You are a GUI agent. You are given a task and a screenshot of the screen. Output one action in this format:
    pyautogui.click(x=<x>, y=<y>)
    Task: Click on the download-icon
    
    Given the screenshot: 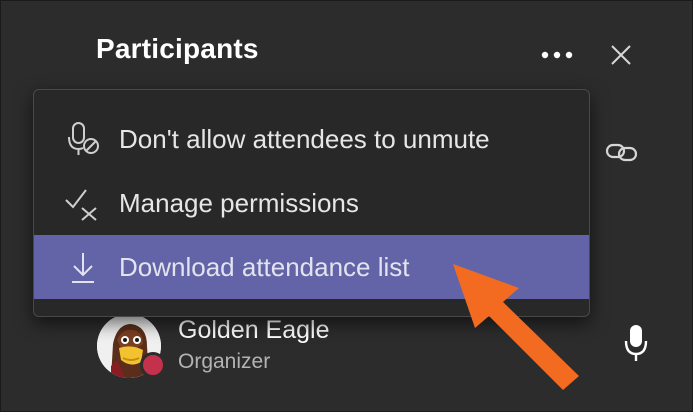 What is the action you would take?
    pyautogui.click(x=83, y=268)
    